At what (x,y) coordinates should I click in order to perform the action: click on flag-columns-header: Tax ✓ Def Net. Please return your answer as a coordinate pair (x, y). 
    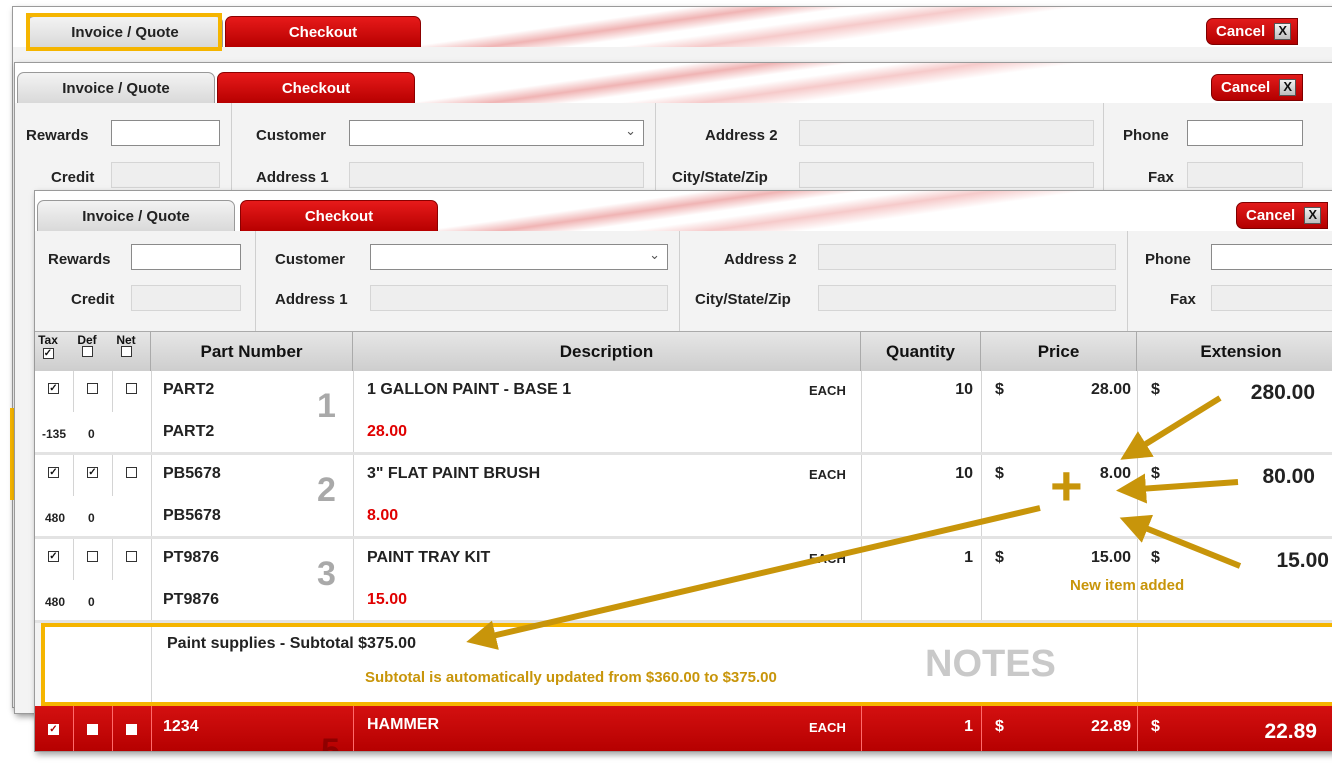
    Looking at the image, I should click on (93, 352).